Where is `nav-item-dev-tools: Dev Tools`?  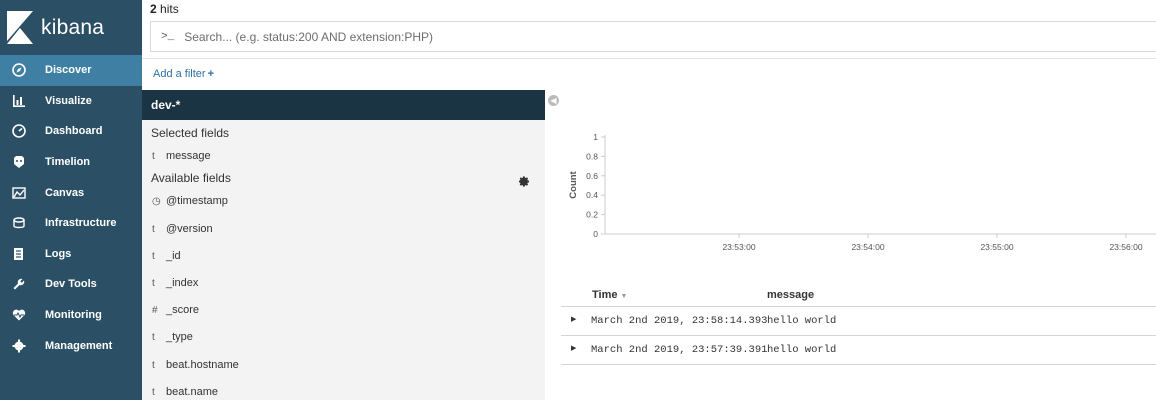 nav-item-dev-tools: Dev Tools is located at coordinates (71, 284).